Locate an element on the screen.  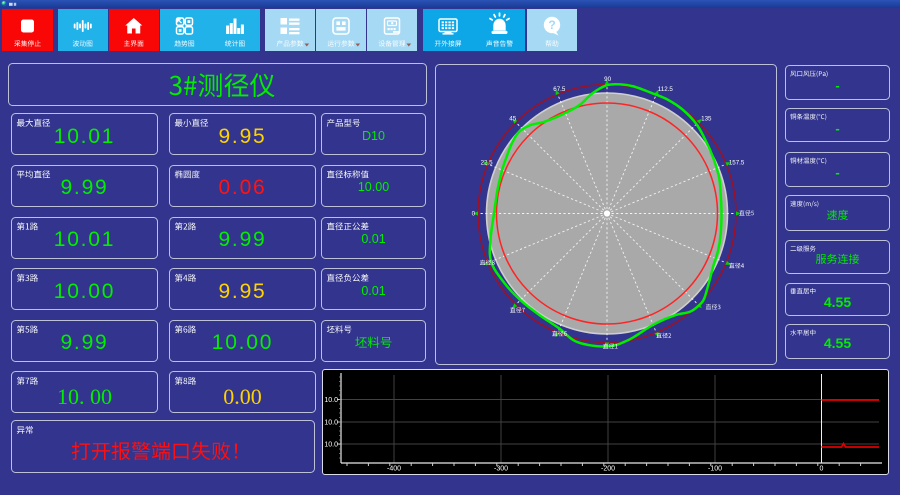
svg-text: -300 is located at coordinates (501, 468).